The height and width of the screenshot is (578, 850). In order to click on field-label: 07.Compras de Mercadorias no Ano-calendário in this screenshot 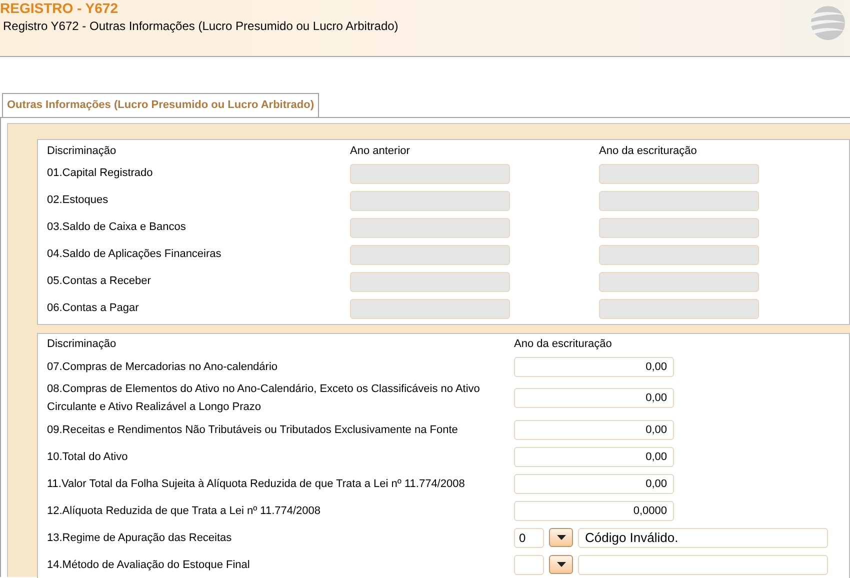, I will do `click(163, 367)`.